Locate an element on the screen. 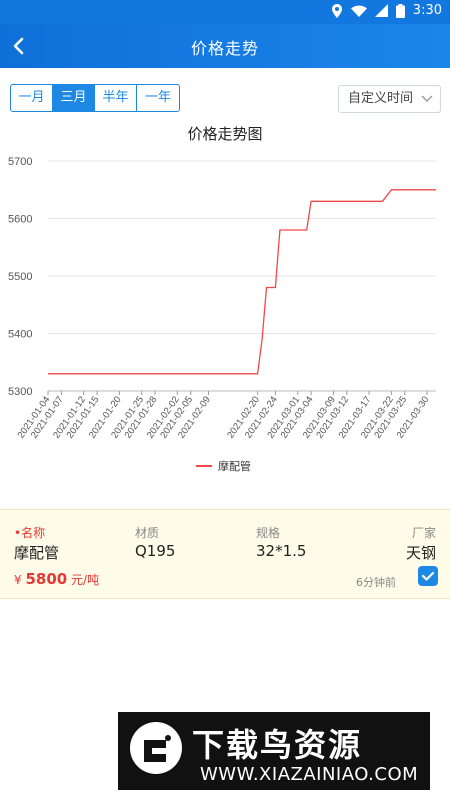  tab-one-year: 一年 is located at coordinates (158, 98).